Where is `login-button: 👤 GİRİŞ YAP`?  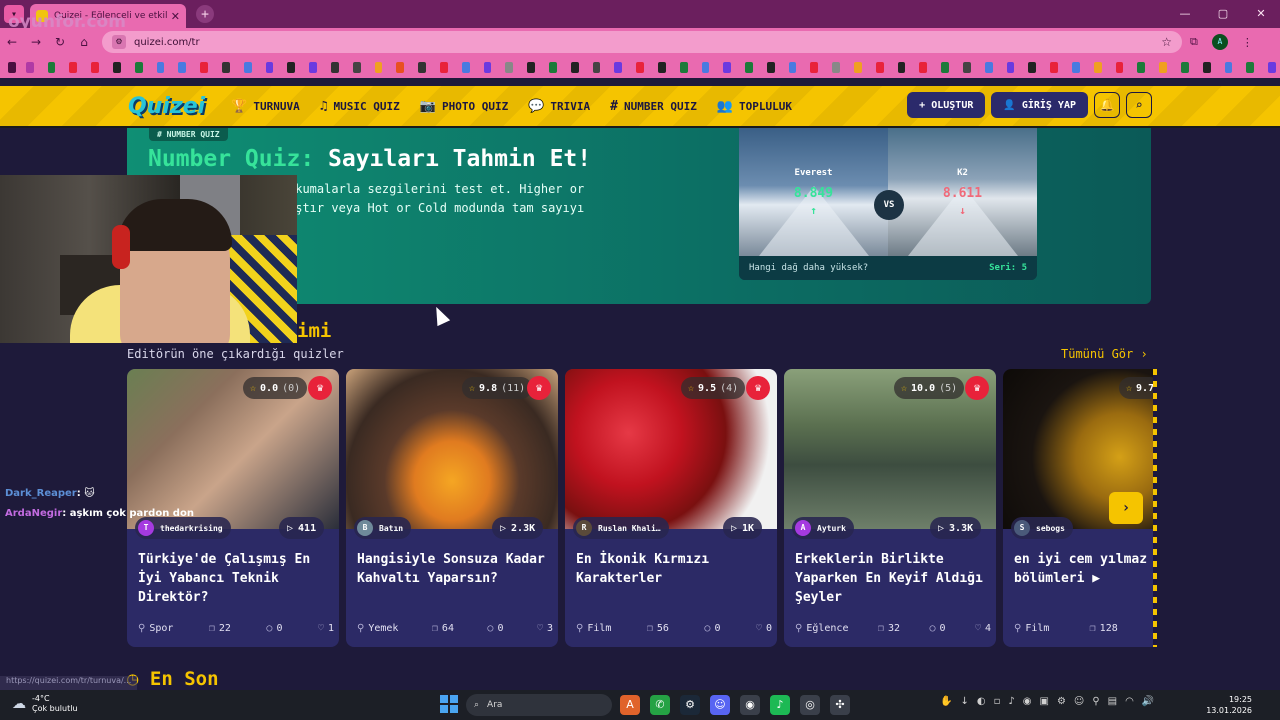
login-button: 👤 GİRİŞ YAP is located at coordinates (1039, 105).